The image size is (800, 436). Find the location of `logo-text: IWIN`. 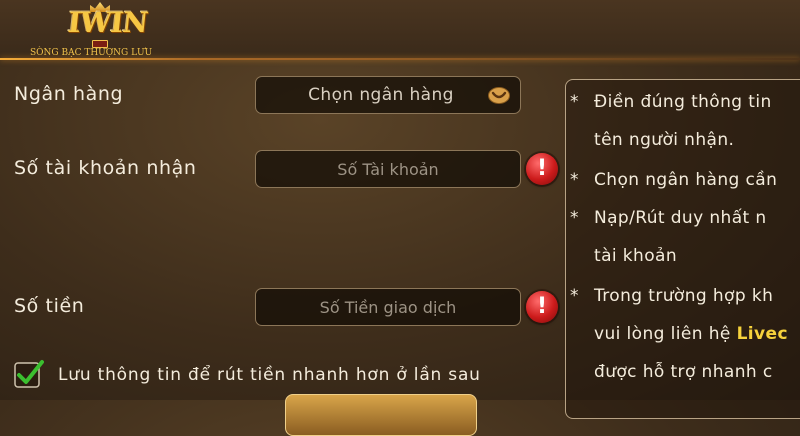

logo-text: IWIN is located at coordinates (107, 22).